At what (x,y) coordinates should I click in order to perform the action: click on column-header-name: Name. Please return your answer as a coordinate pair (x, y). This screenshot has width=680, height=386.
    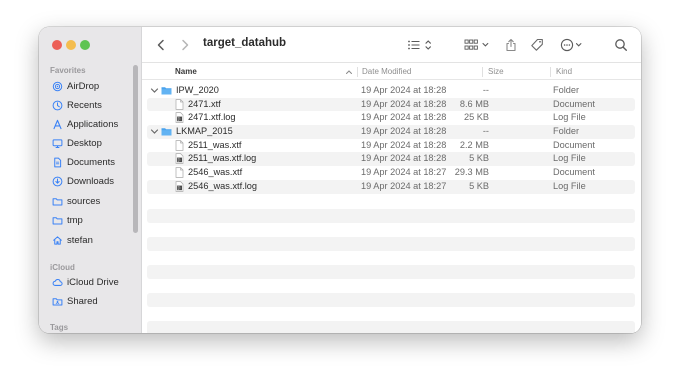
    Looking at the image, I should click on (186, 71).